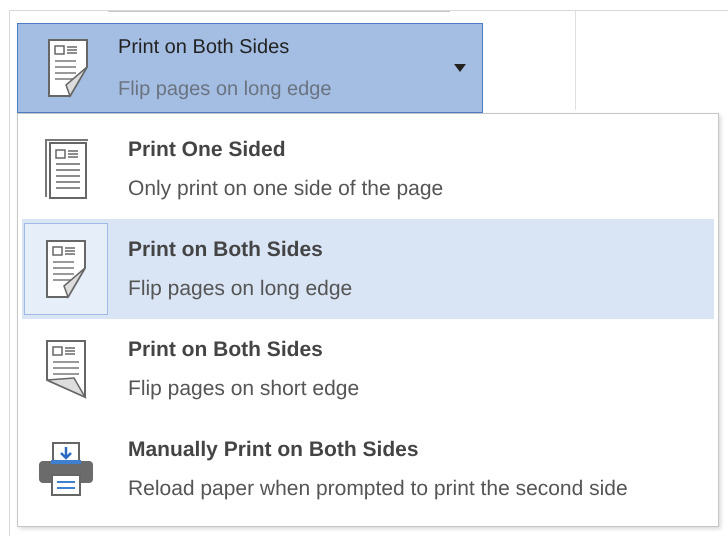 The height and width of the screenshot is (536, 728). Describe the element at coordinates (204, 47) in the screenshot. I see `dropdown-title: Print on Both Sides` at that location.